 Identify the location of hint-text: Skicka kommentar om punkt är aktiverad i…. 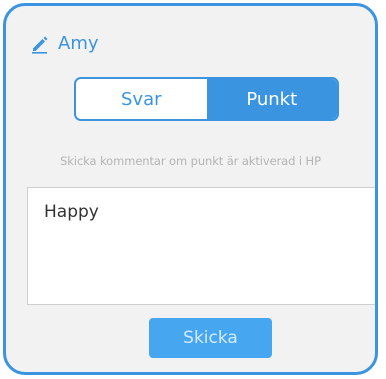
(190, 161).